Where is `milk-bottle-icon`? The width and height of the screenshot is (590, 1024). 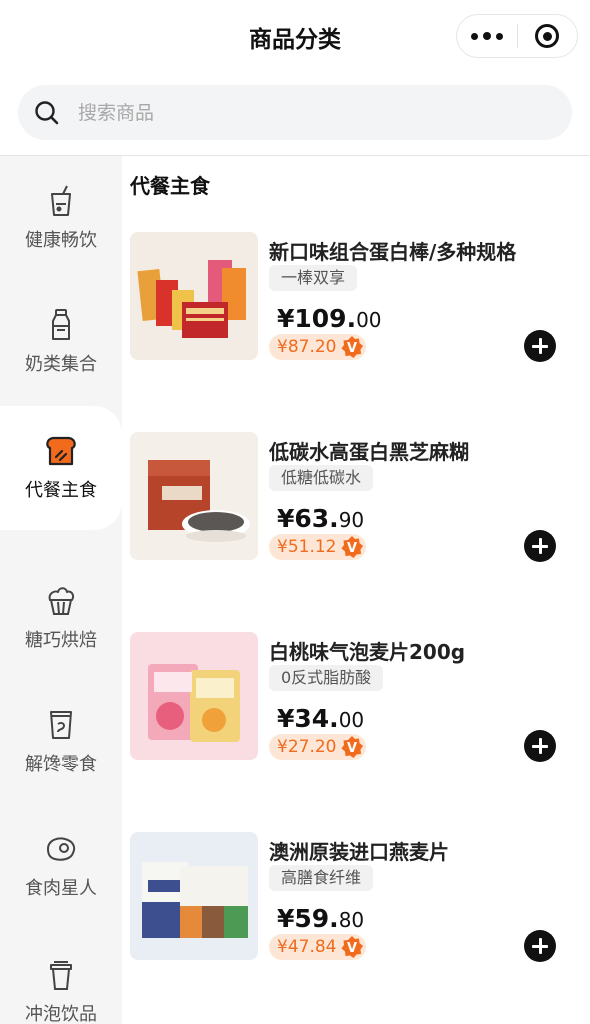
milk-bottle-icon is located at coordinates (61, 324).